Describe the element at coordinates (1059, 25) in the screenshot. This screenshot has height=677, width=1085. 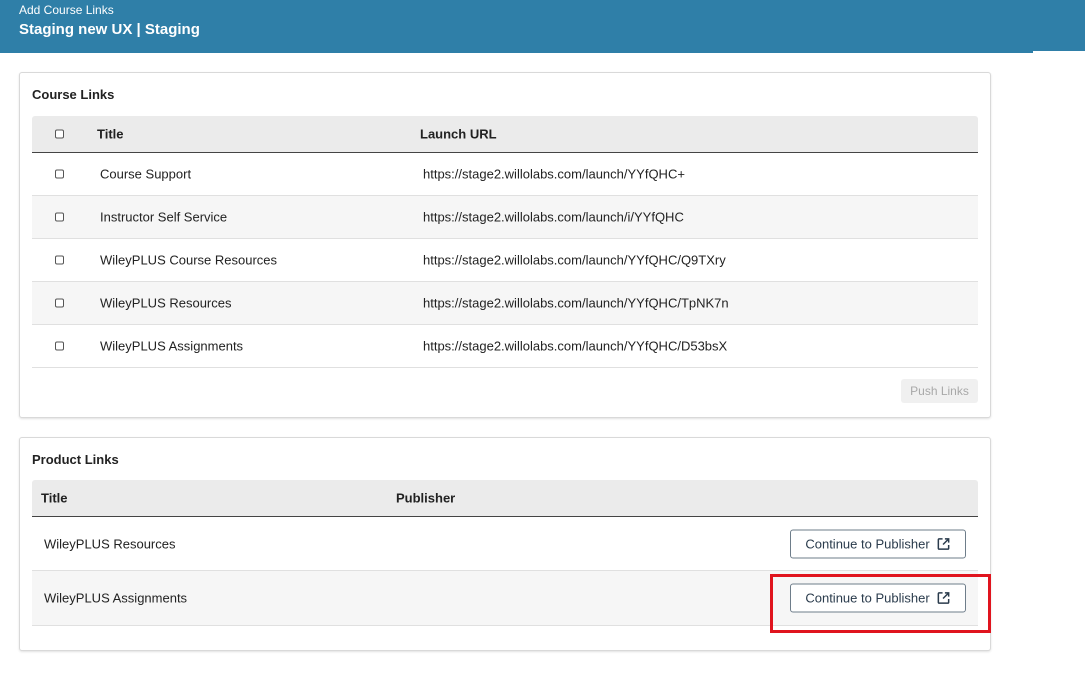
I see `header-strip` at that location.